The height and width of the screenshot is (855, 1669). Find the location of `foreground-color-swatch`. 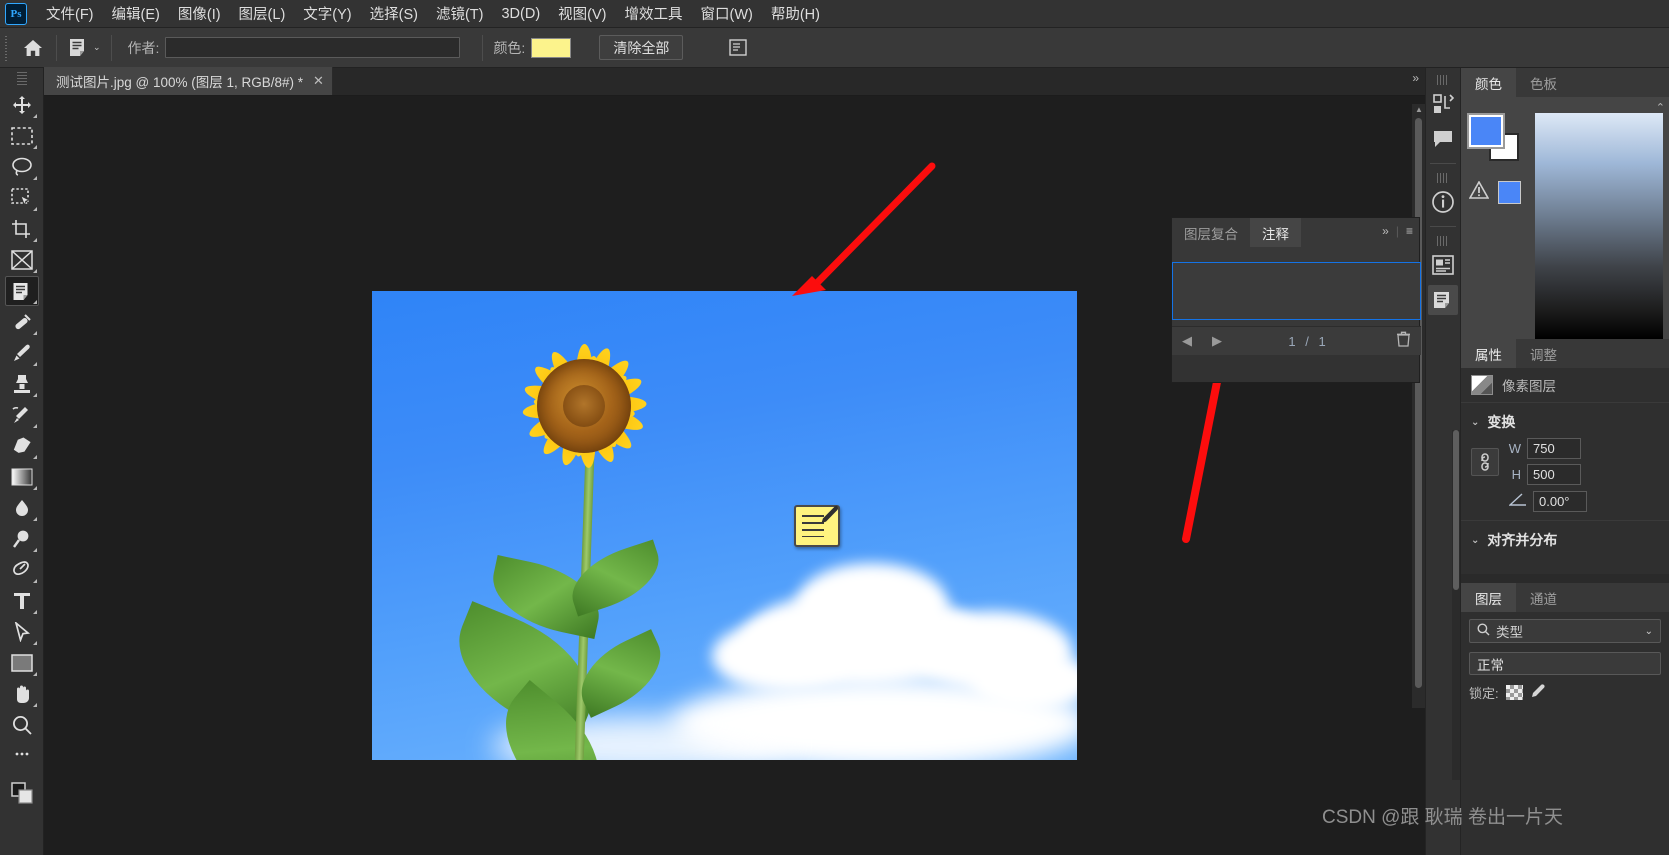

foreground-color-swatch is located at coordinates (1486, 131).